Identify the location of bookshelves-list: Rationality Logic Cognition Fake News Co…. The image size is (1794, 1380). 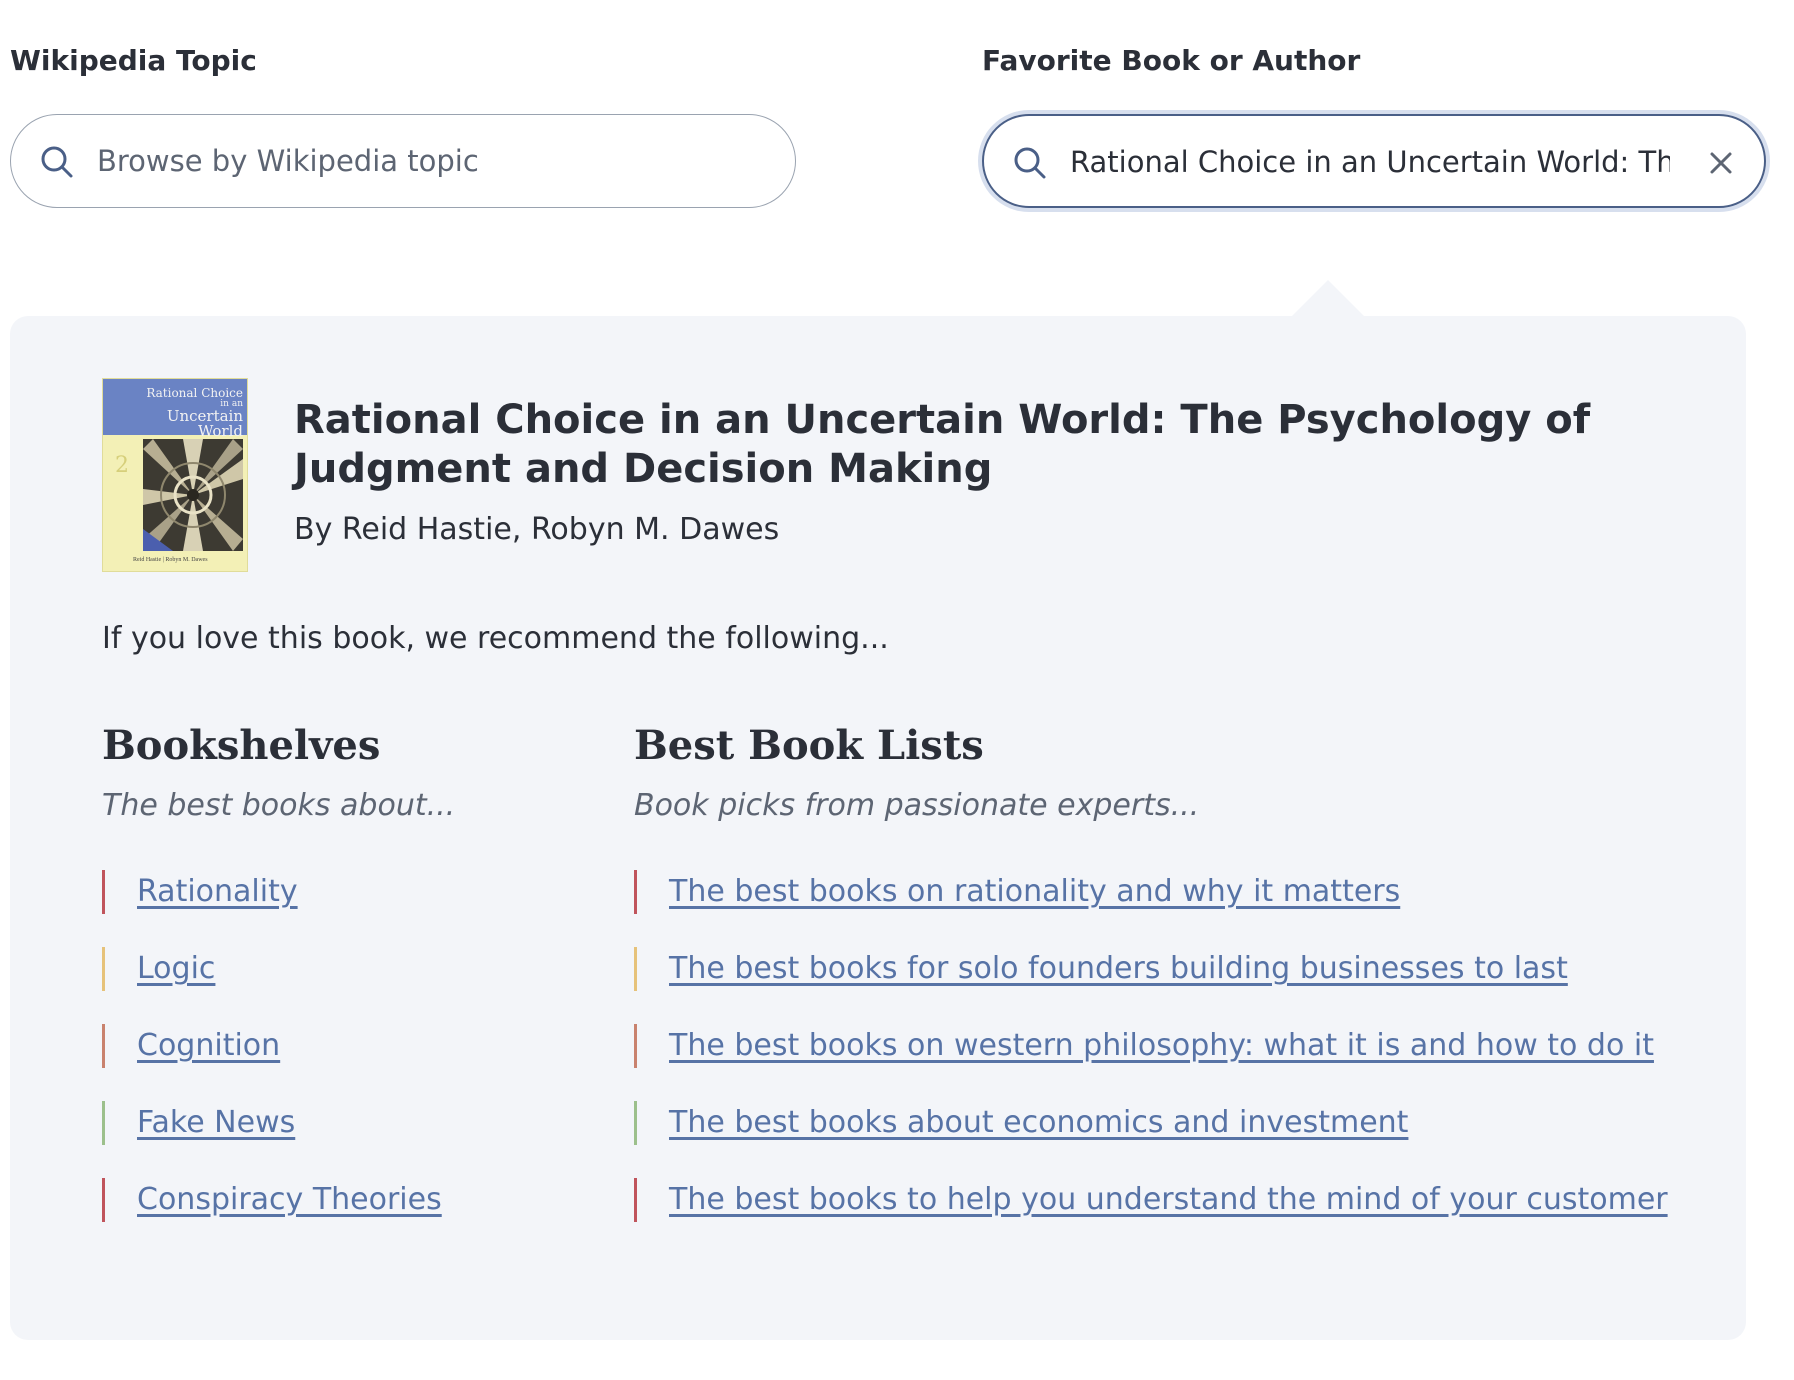
(272, 1062).